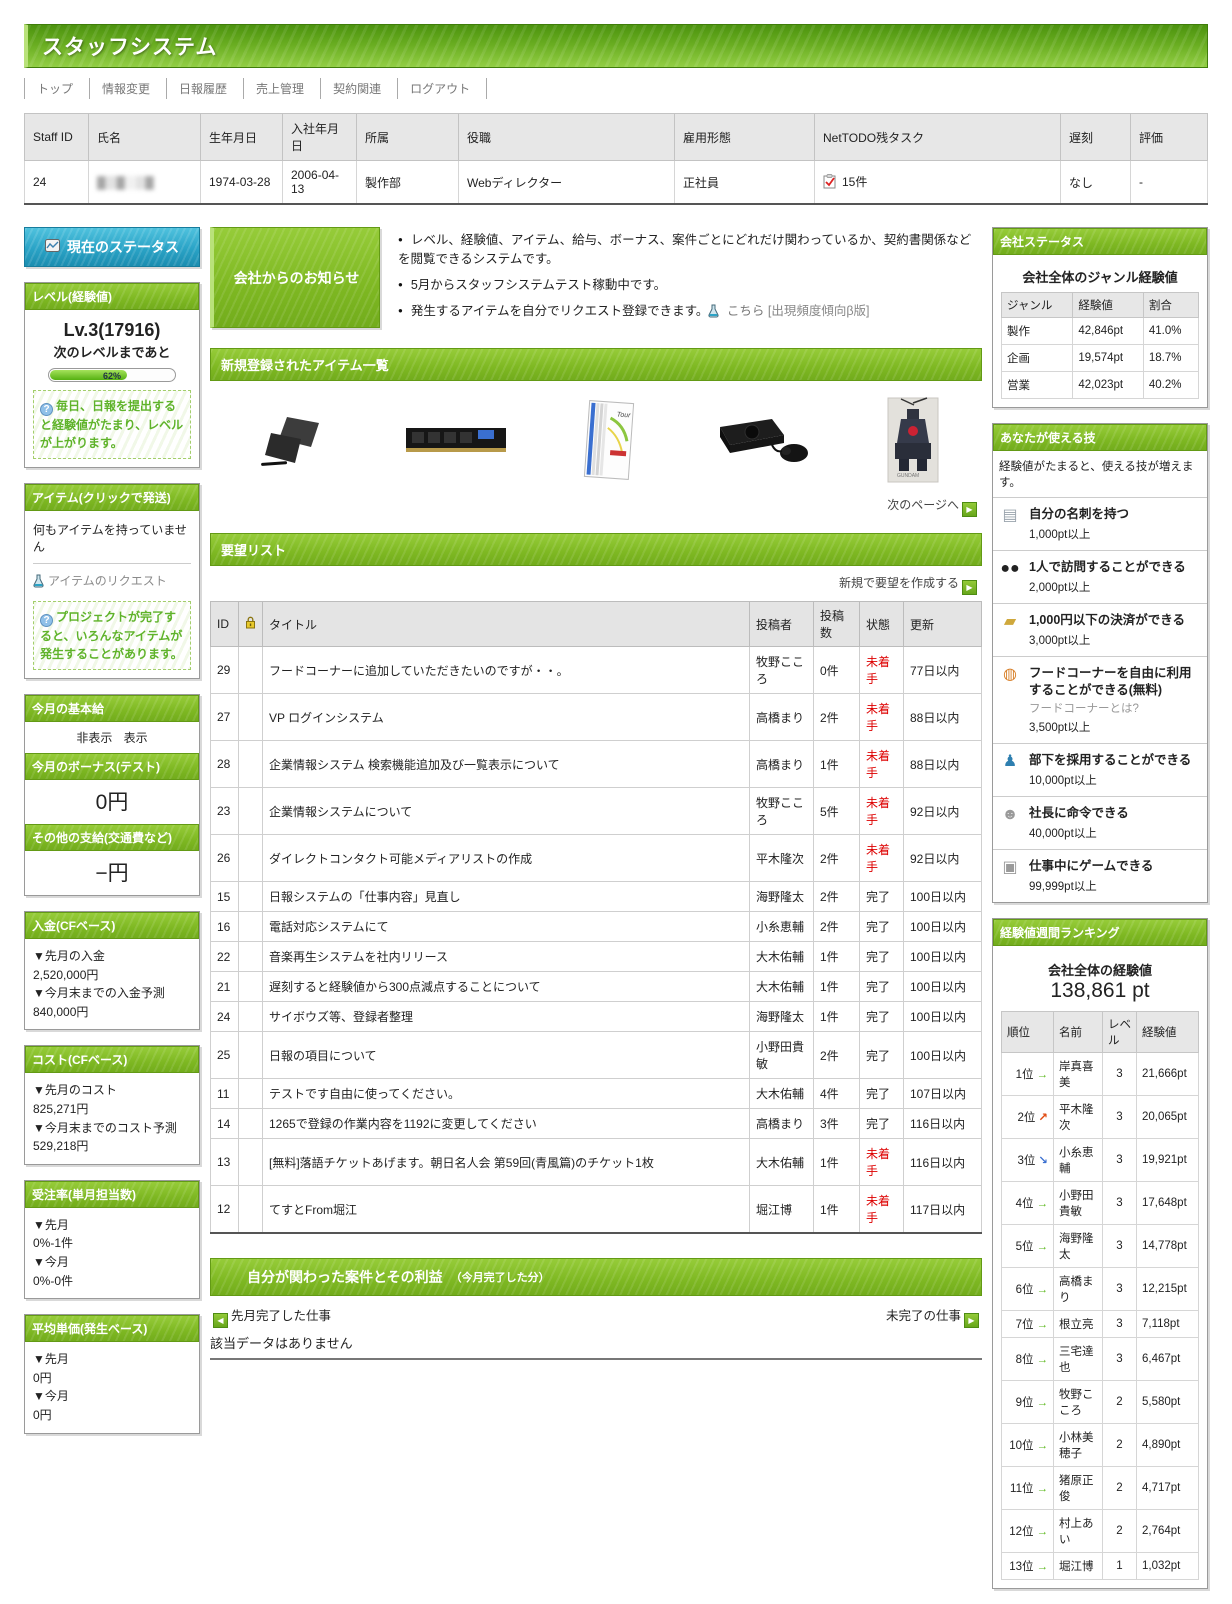 This screenshot has height=1604, width=1232. Describe the element at coordinates (969, 587) in the screenshot. I see `create-wish-arrow-icon: ▶` at that location.